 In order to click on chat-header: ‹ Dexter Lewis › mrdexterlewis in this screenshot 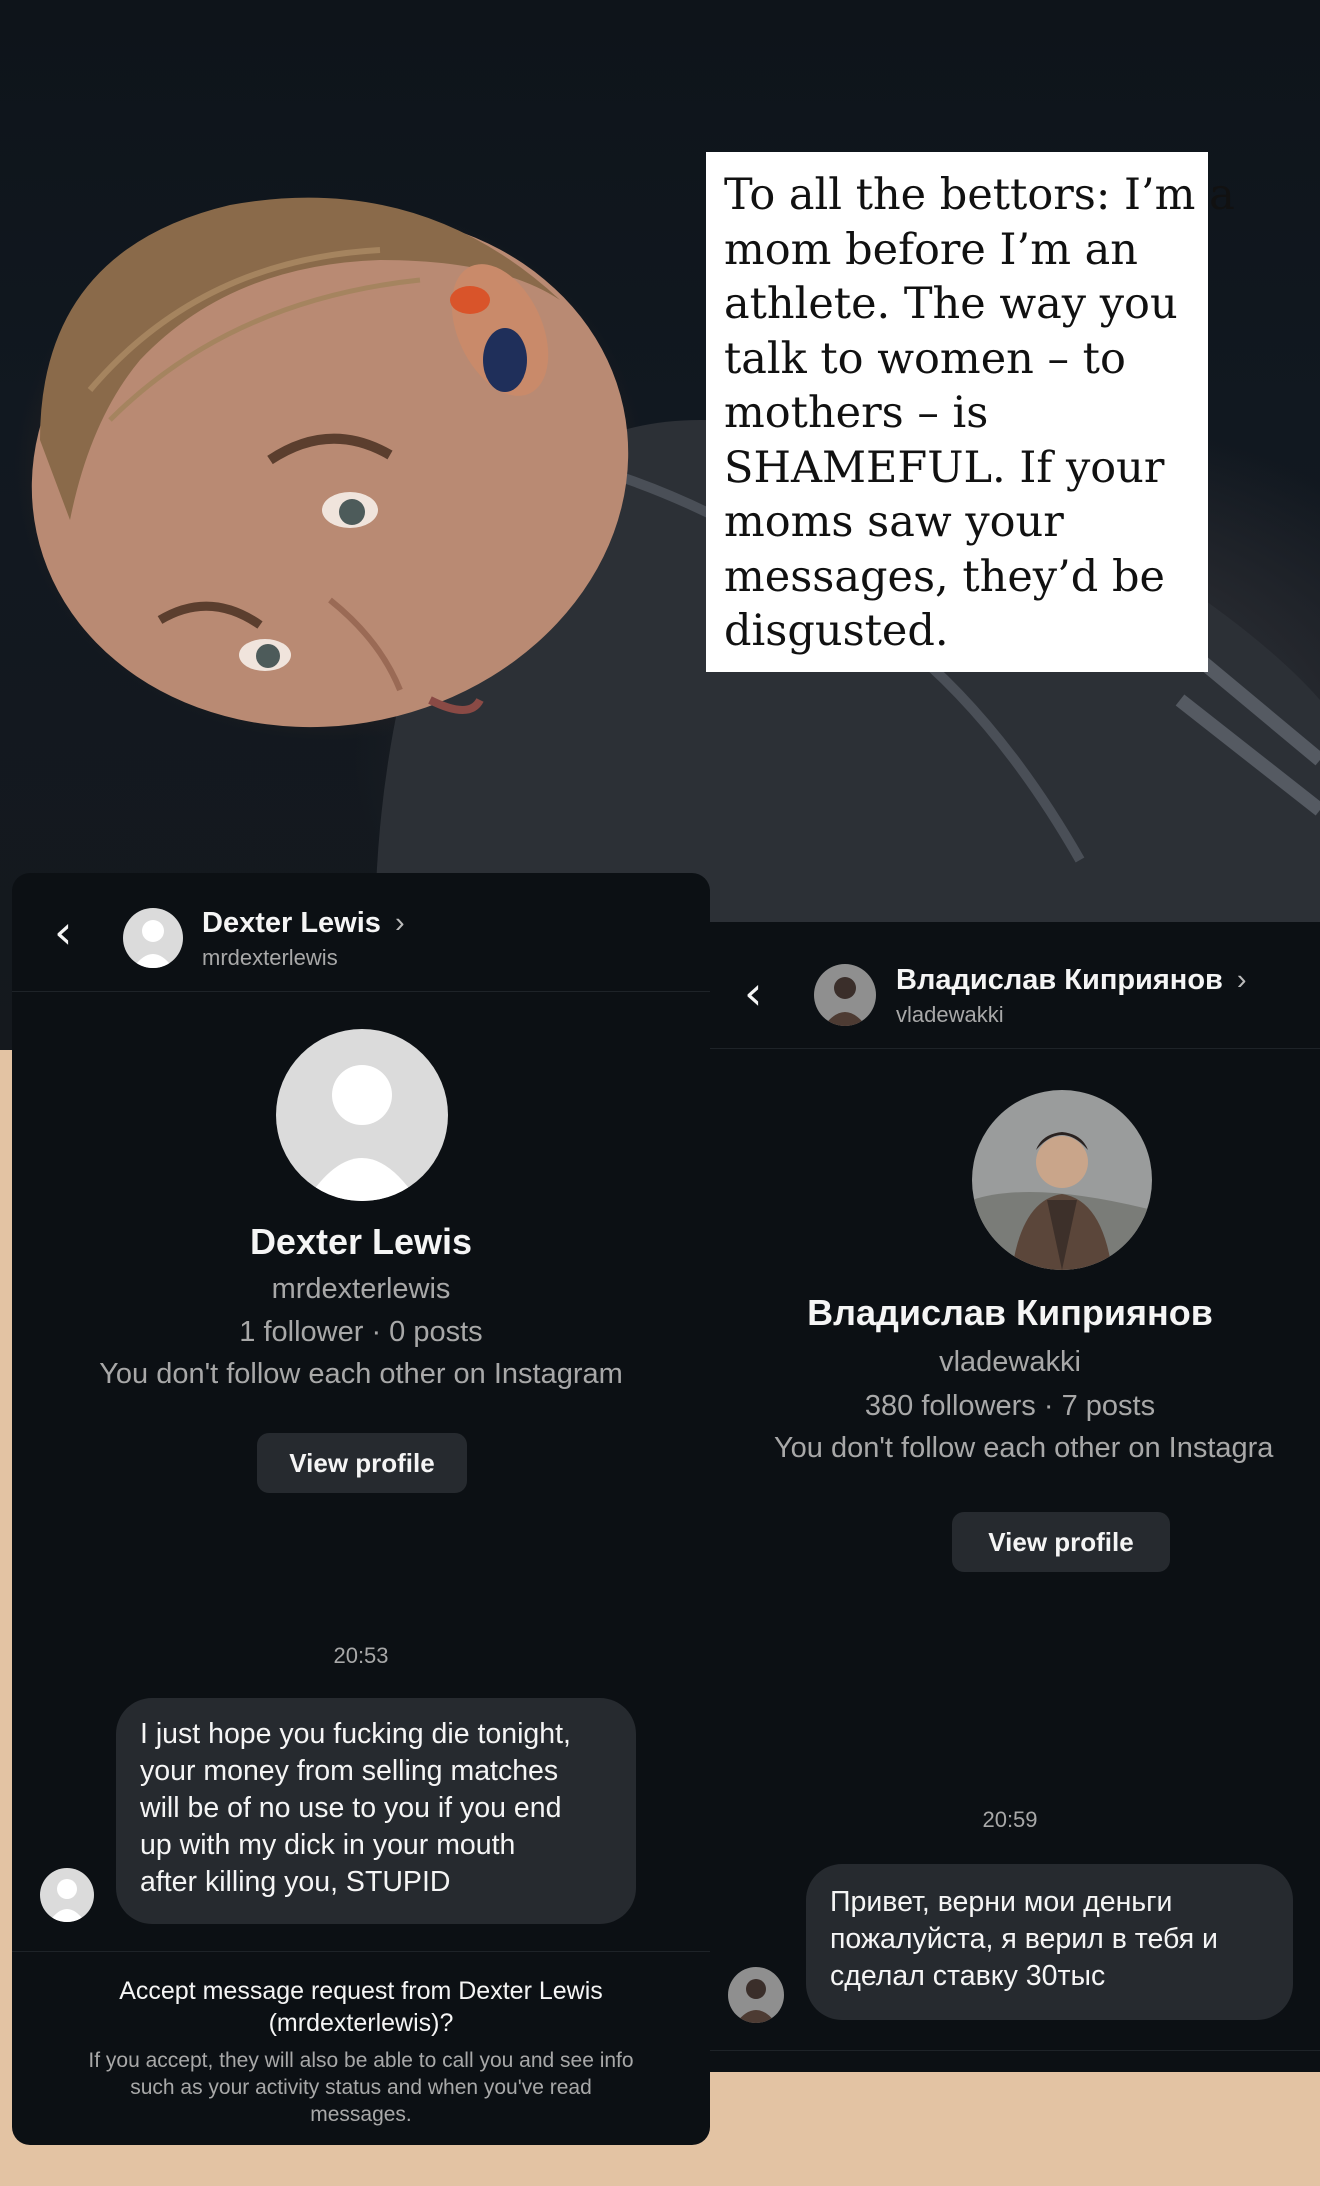, I will do `click(361, 932)`.